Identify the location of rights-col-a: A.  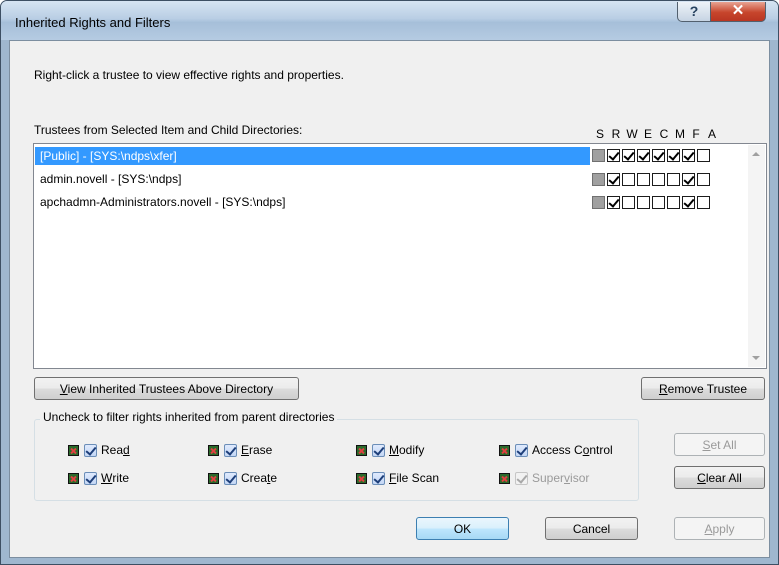
(711, 134).